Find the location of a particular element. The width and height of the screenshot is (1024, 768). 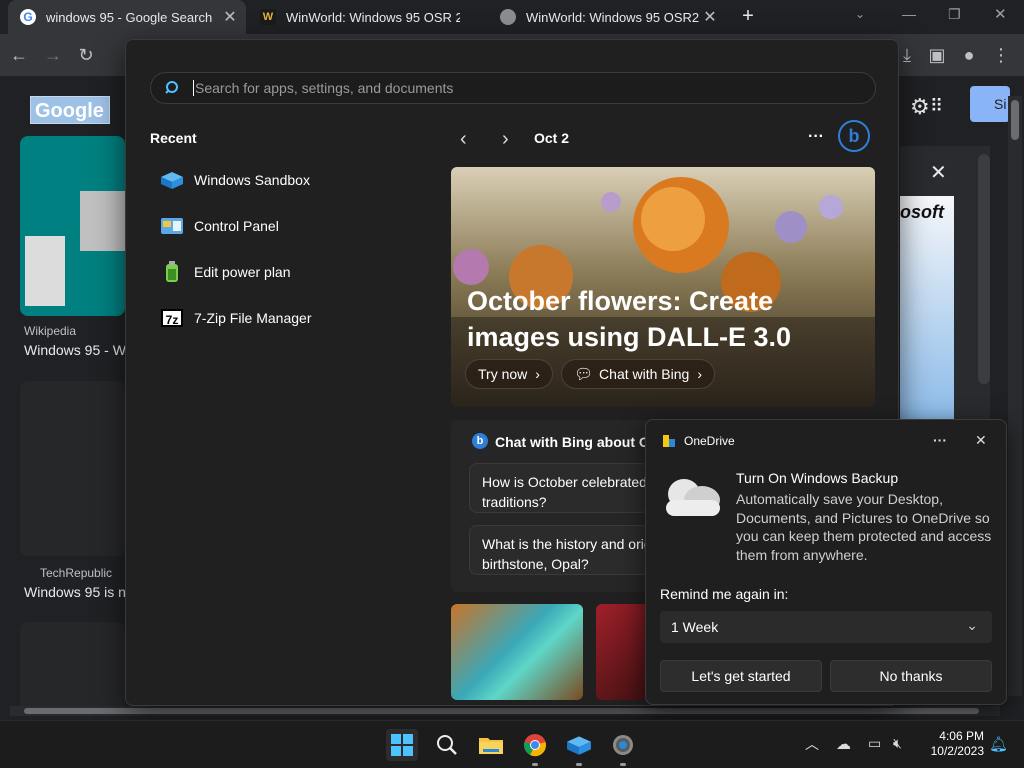

chat-with-bing-button: 💬︎ Chat with Bing › is located at coordinates (638, 374).